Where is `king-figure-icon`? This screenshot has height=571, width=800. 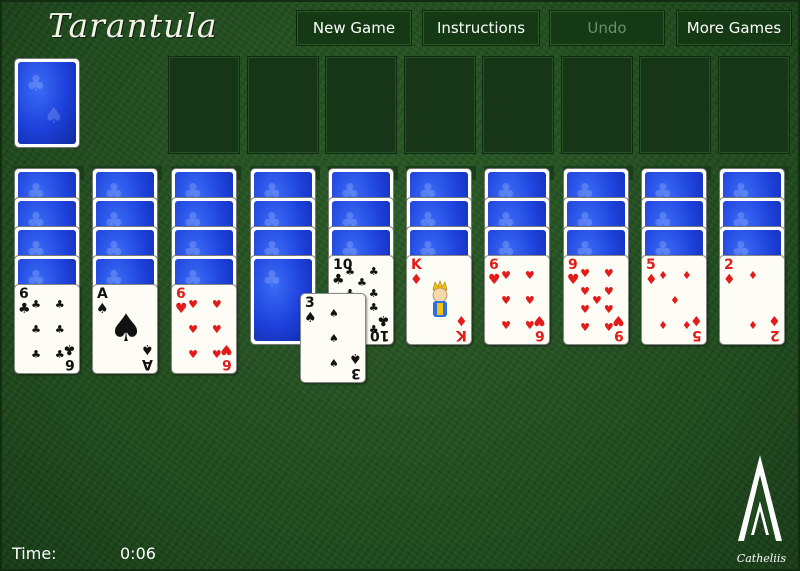 king-figure-icon is located at coordinates (440, 298).